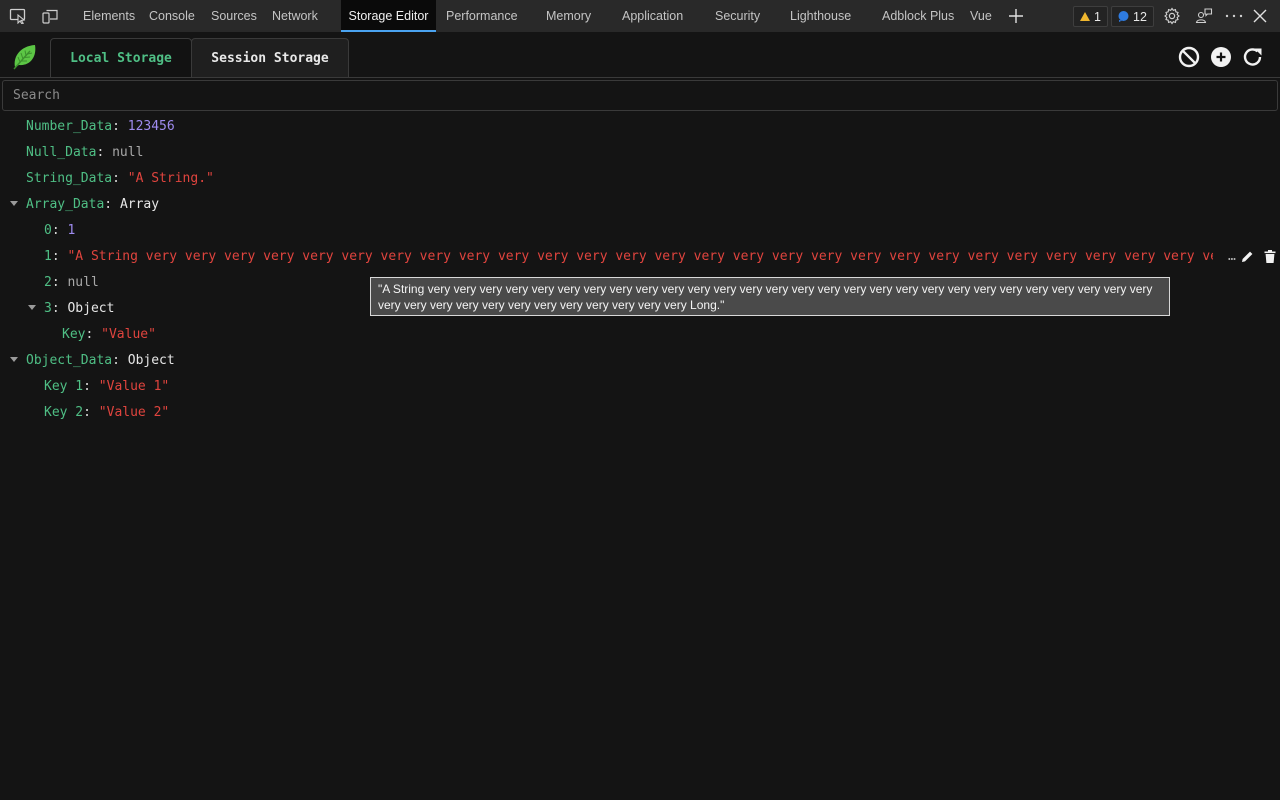 Image resolution: width=1280 pixels, height=800 pixels. Describe the element at coordinates (1258, 256) in the screenshot. I see `row-actions` at that location.